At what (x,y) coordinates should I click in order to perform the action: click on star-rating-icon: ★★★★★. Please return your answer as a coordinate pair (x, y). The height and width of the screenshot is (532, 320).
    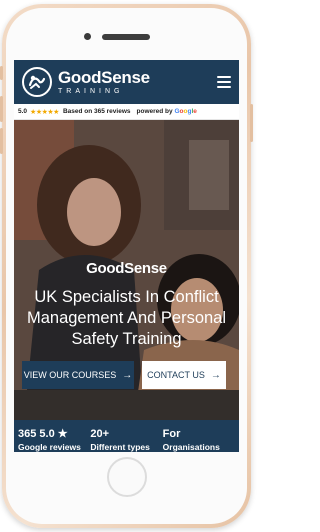
    Looking at the image, I should click on (44, 112).